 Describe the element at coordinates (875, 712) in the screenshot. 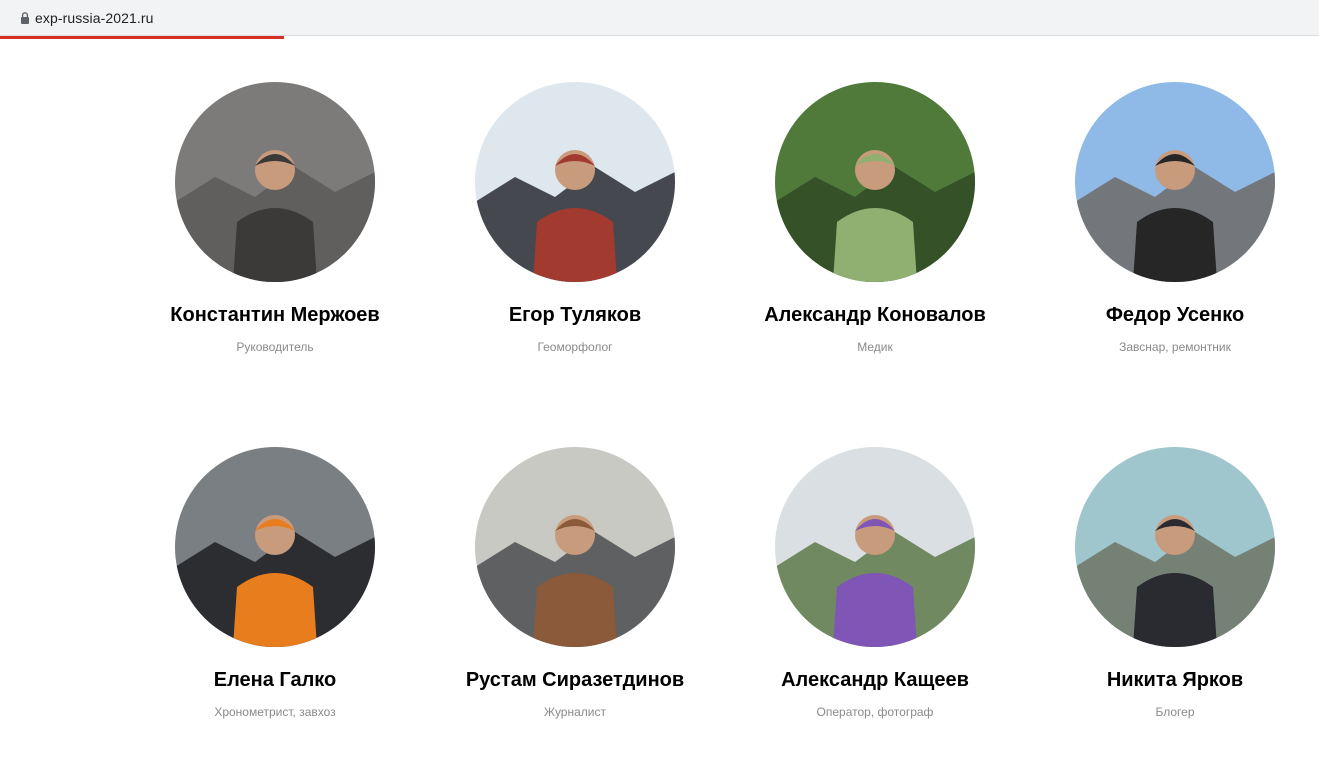

I see `member-role: Оператор, фотограф` at that location.